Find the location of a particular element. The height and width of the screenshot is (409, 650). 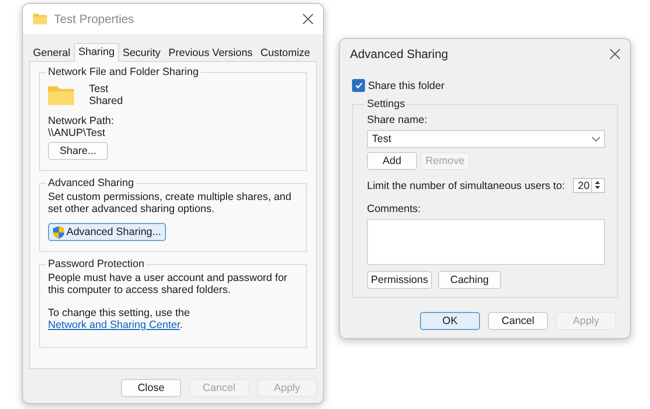

comments-field is located at coordinates (486, 242).